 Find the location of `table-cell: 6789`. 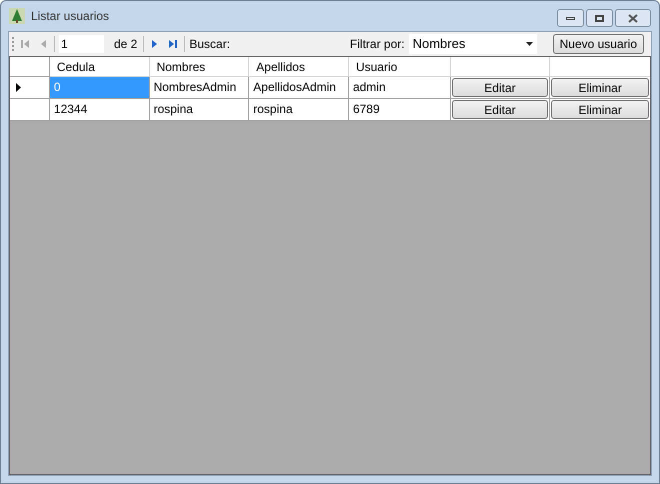

table-cell: 6789 is located at coordinates (399, 109).